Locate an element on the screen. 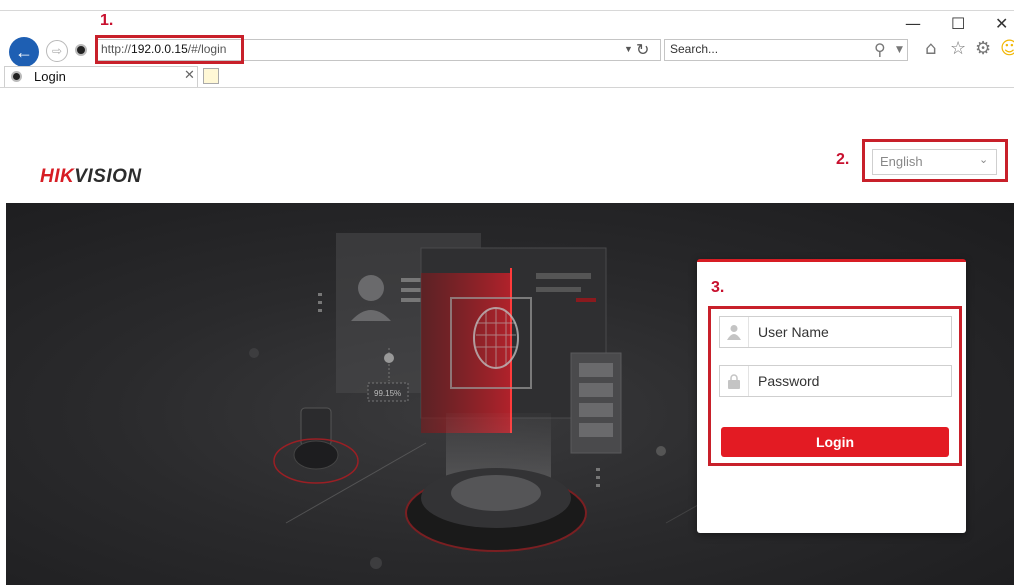 Image resolution: width=1014 pixels, height=585 pixels. username-field is located at coordinates (835, 332).